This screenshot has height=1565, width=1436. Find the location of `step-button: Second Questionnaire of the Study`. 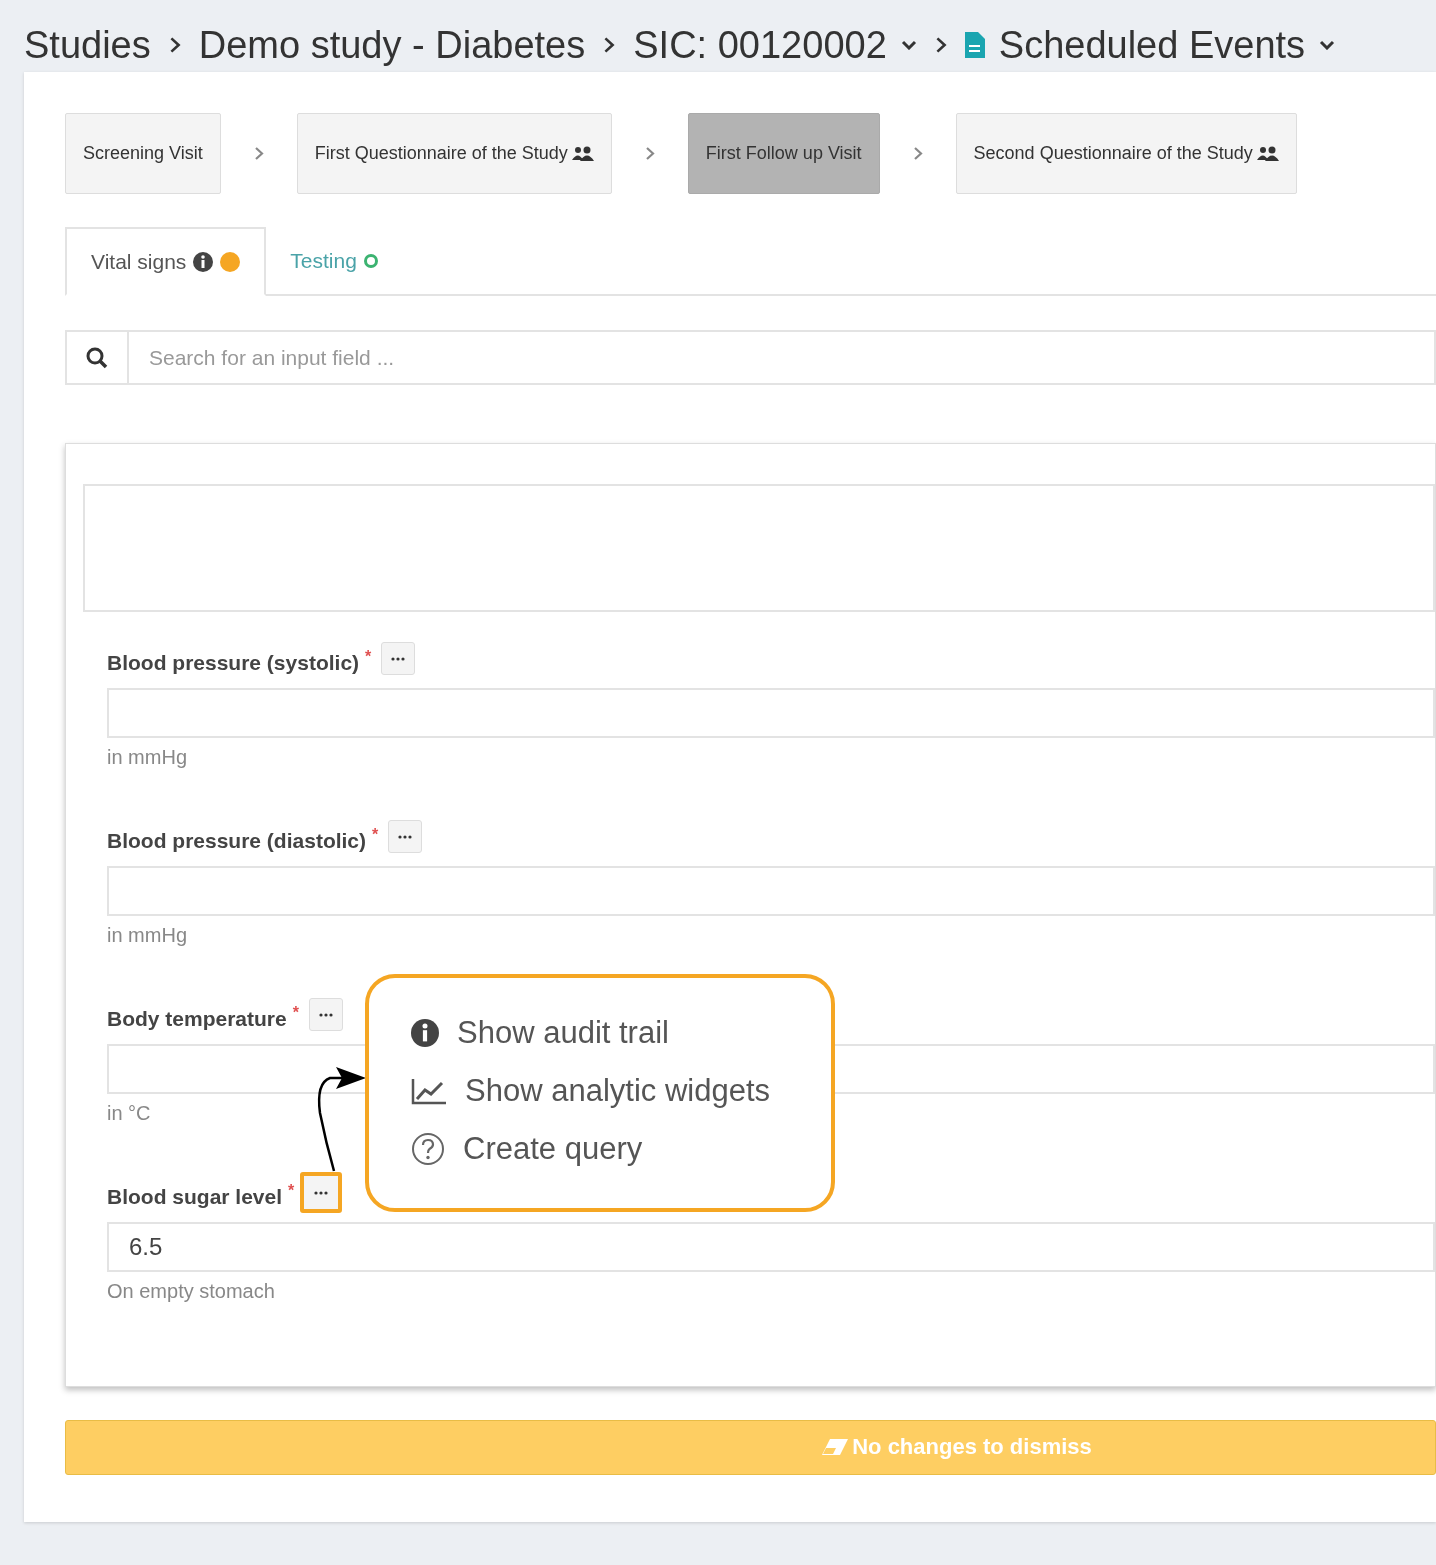

step-button: Second Questionnaire of the Study is located at coordinates (1126, 153).